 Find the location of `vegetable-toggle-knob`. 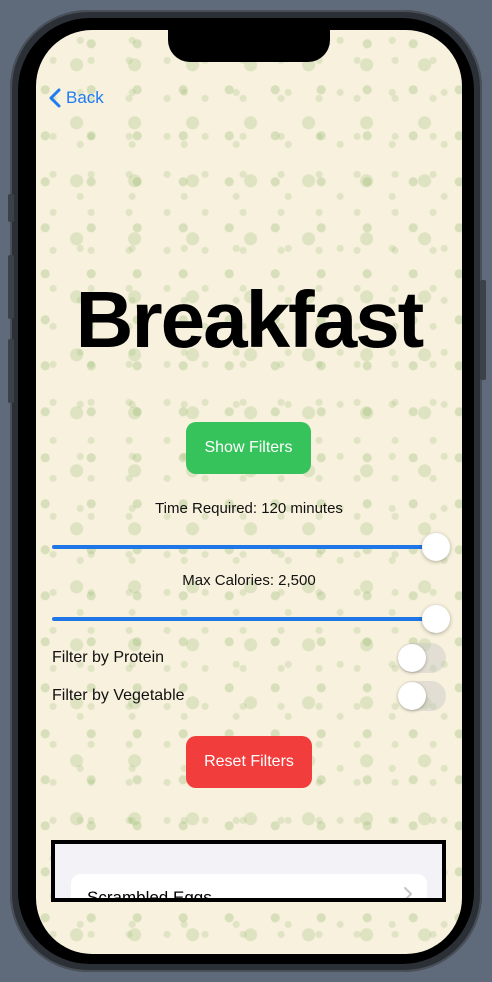

vegetable-toggle-knob is located at coordinates (412, 696).